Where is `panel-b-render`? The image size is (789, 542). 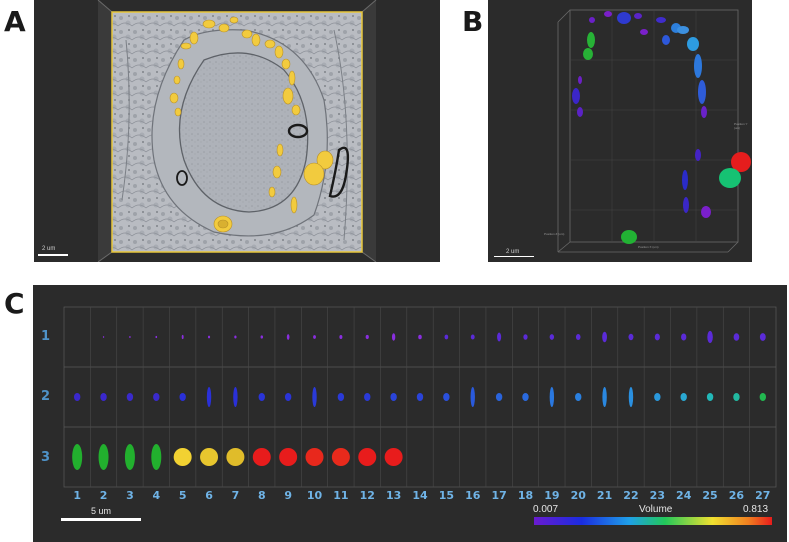
panel-b-render is located at coordinates (654, 131).